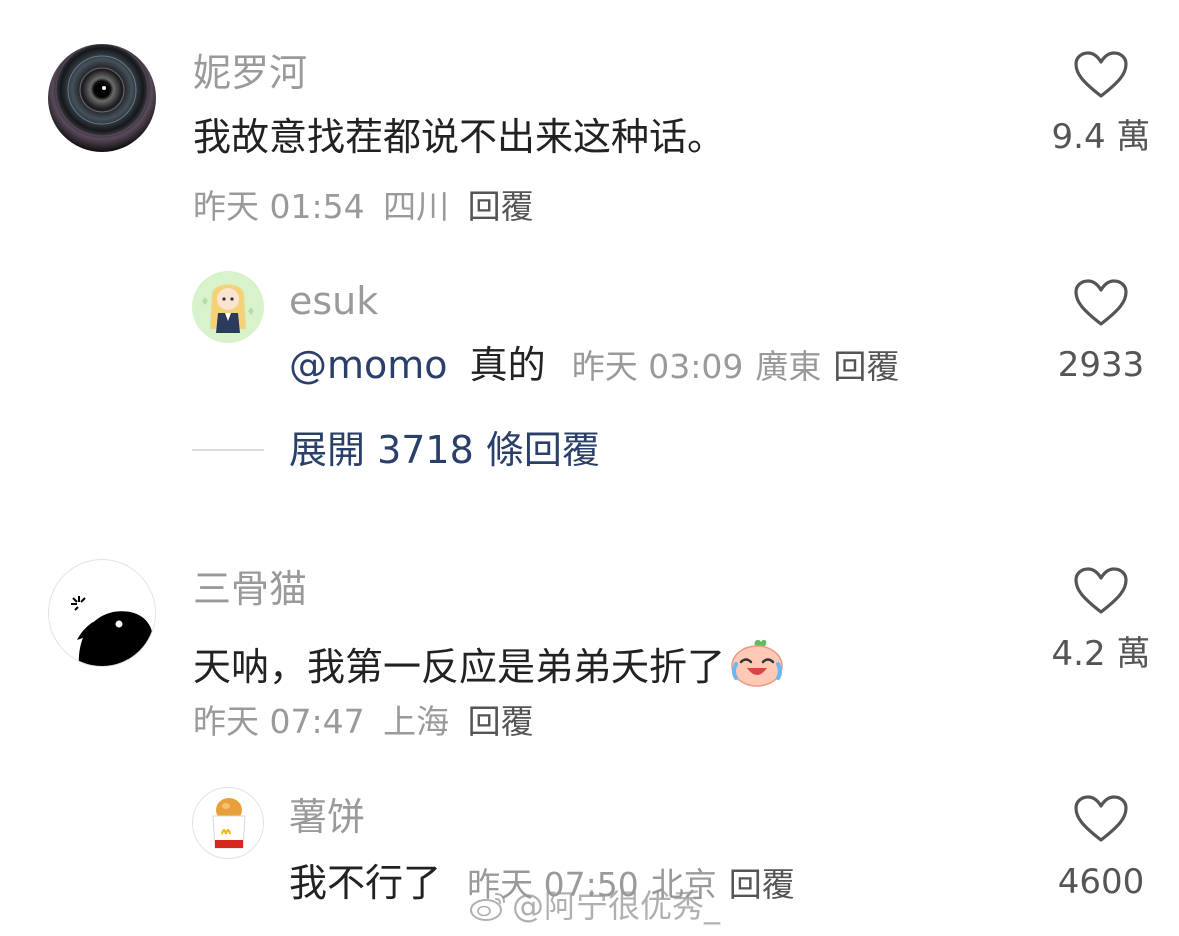 The width and height of the screenshot is (1179, 936). I want to click on comment-username: 妮罗河, so click(250, 73).